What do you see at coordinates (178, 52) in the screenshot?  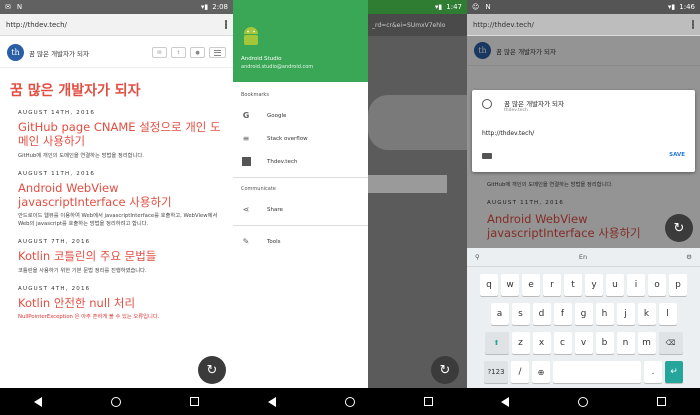 I see `twitter-icon: t` at bounding box center [178, 52].